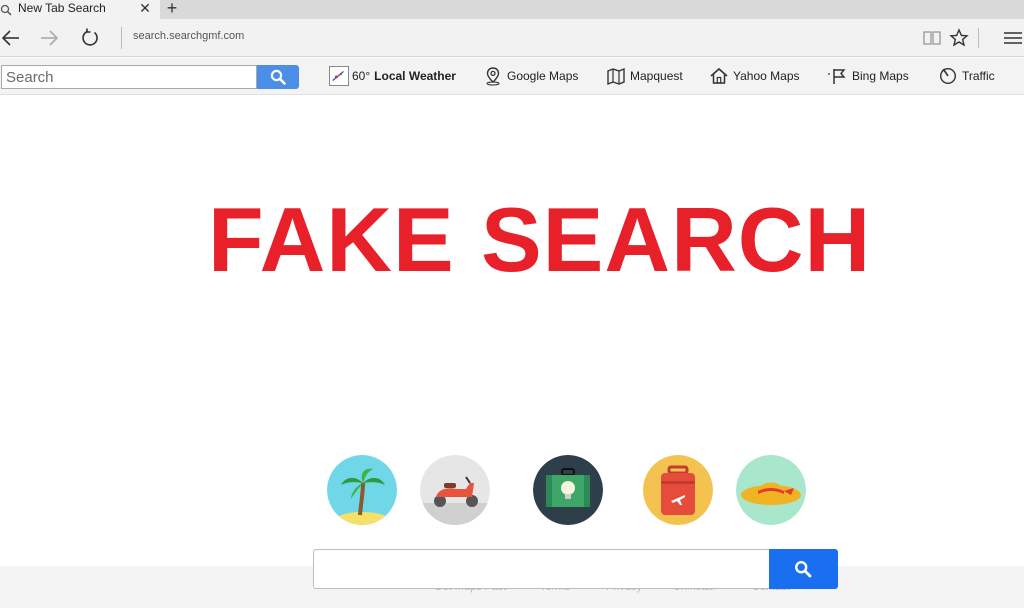 This screenshot has width=1024, height=608. What do you see at coordinates (362, 490) in the screenshot?
I see `palm-tree-icon` at bounding box center [362, 490].